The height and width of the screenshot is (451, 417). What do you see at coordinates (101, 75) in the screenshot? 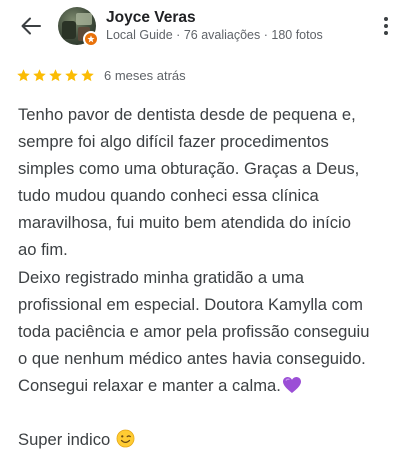
I see `rating-row: 6 meses atrás` at bounding box center [101, 75].